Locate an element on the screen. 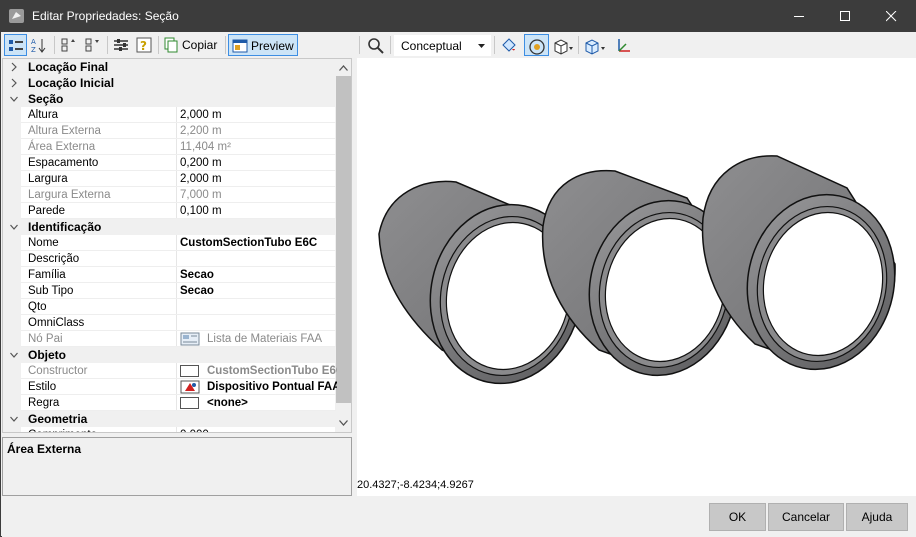 The height and width of the screenshot is (537, 916). property-value: Dispositivo Pontual FAA is located at coordinates (272, 387).